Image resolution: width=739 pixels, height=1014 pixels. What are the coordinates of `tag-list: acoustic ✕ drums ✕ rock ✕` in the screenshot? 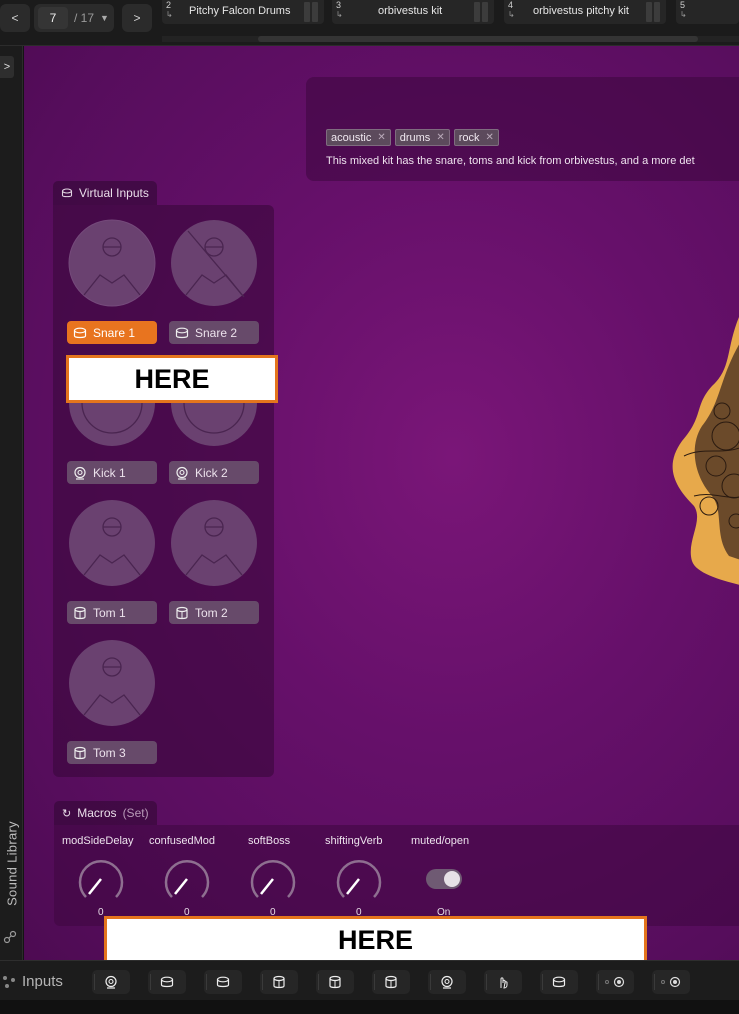 It's located at (412, 137).